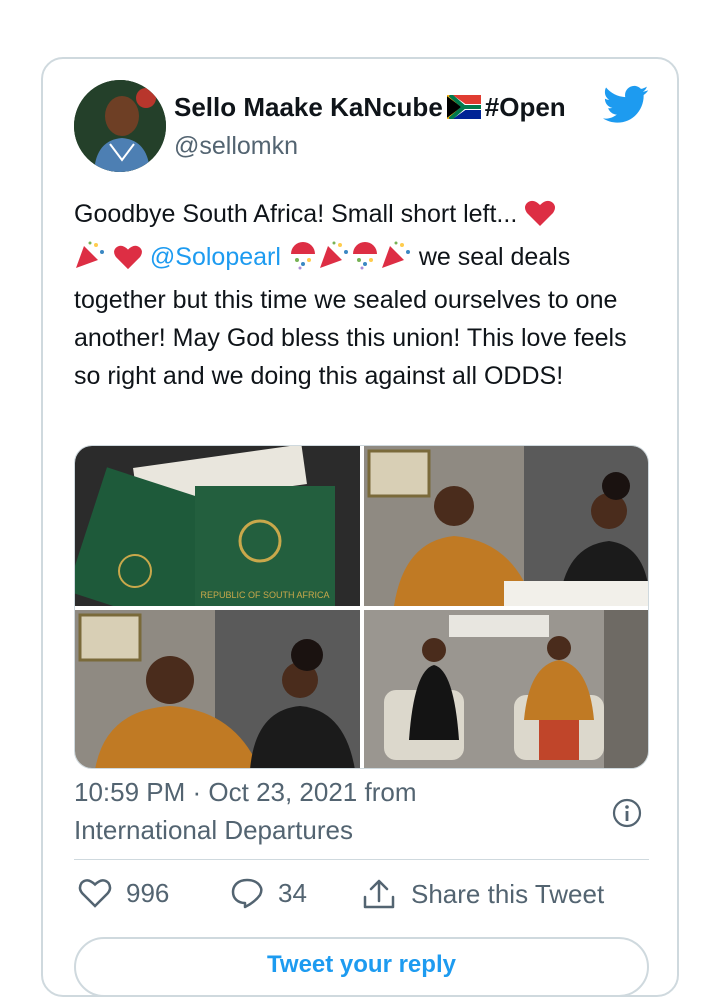  Describe the element at coordinates (491, 257) in the screenshot. I see `tweet-text-after-mention: we seal deals` at that location.